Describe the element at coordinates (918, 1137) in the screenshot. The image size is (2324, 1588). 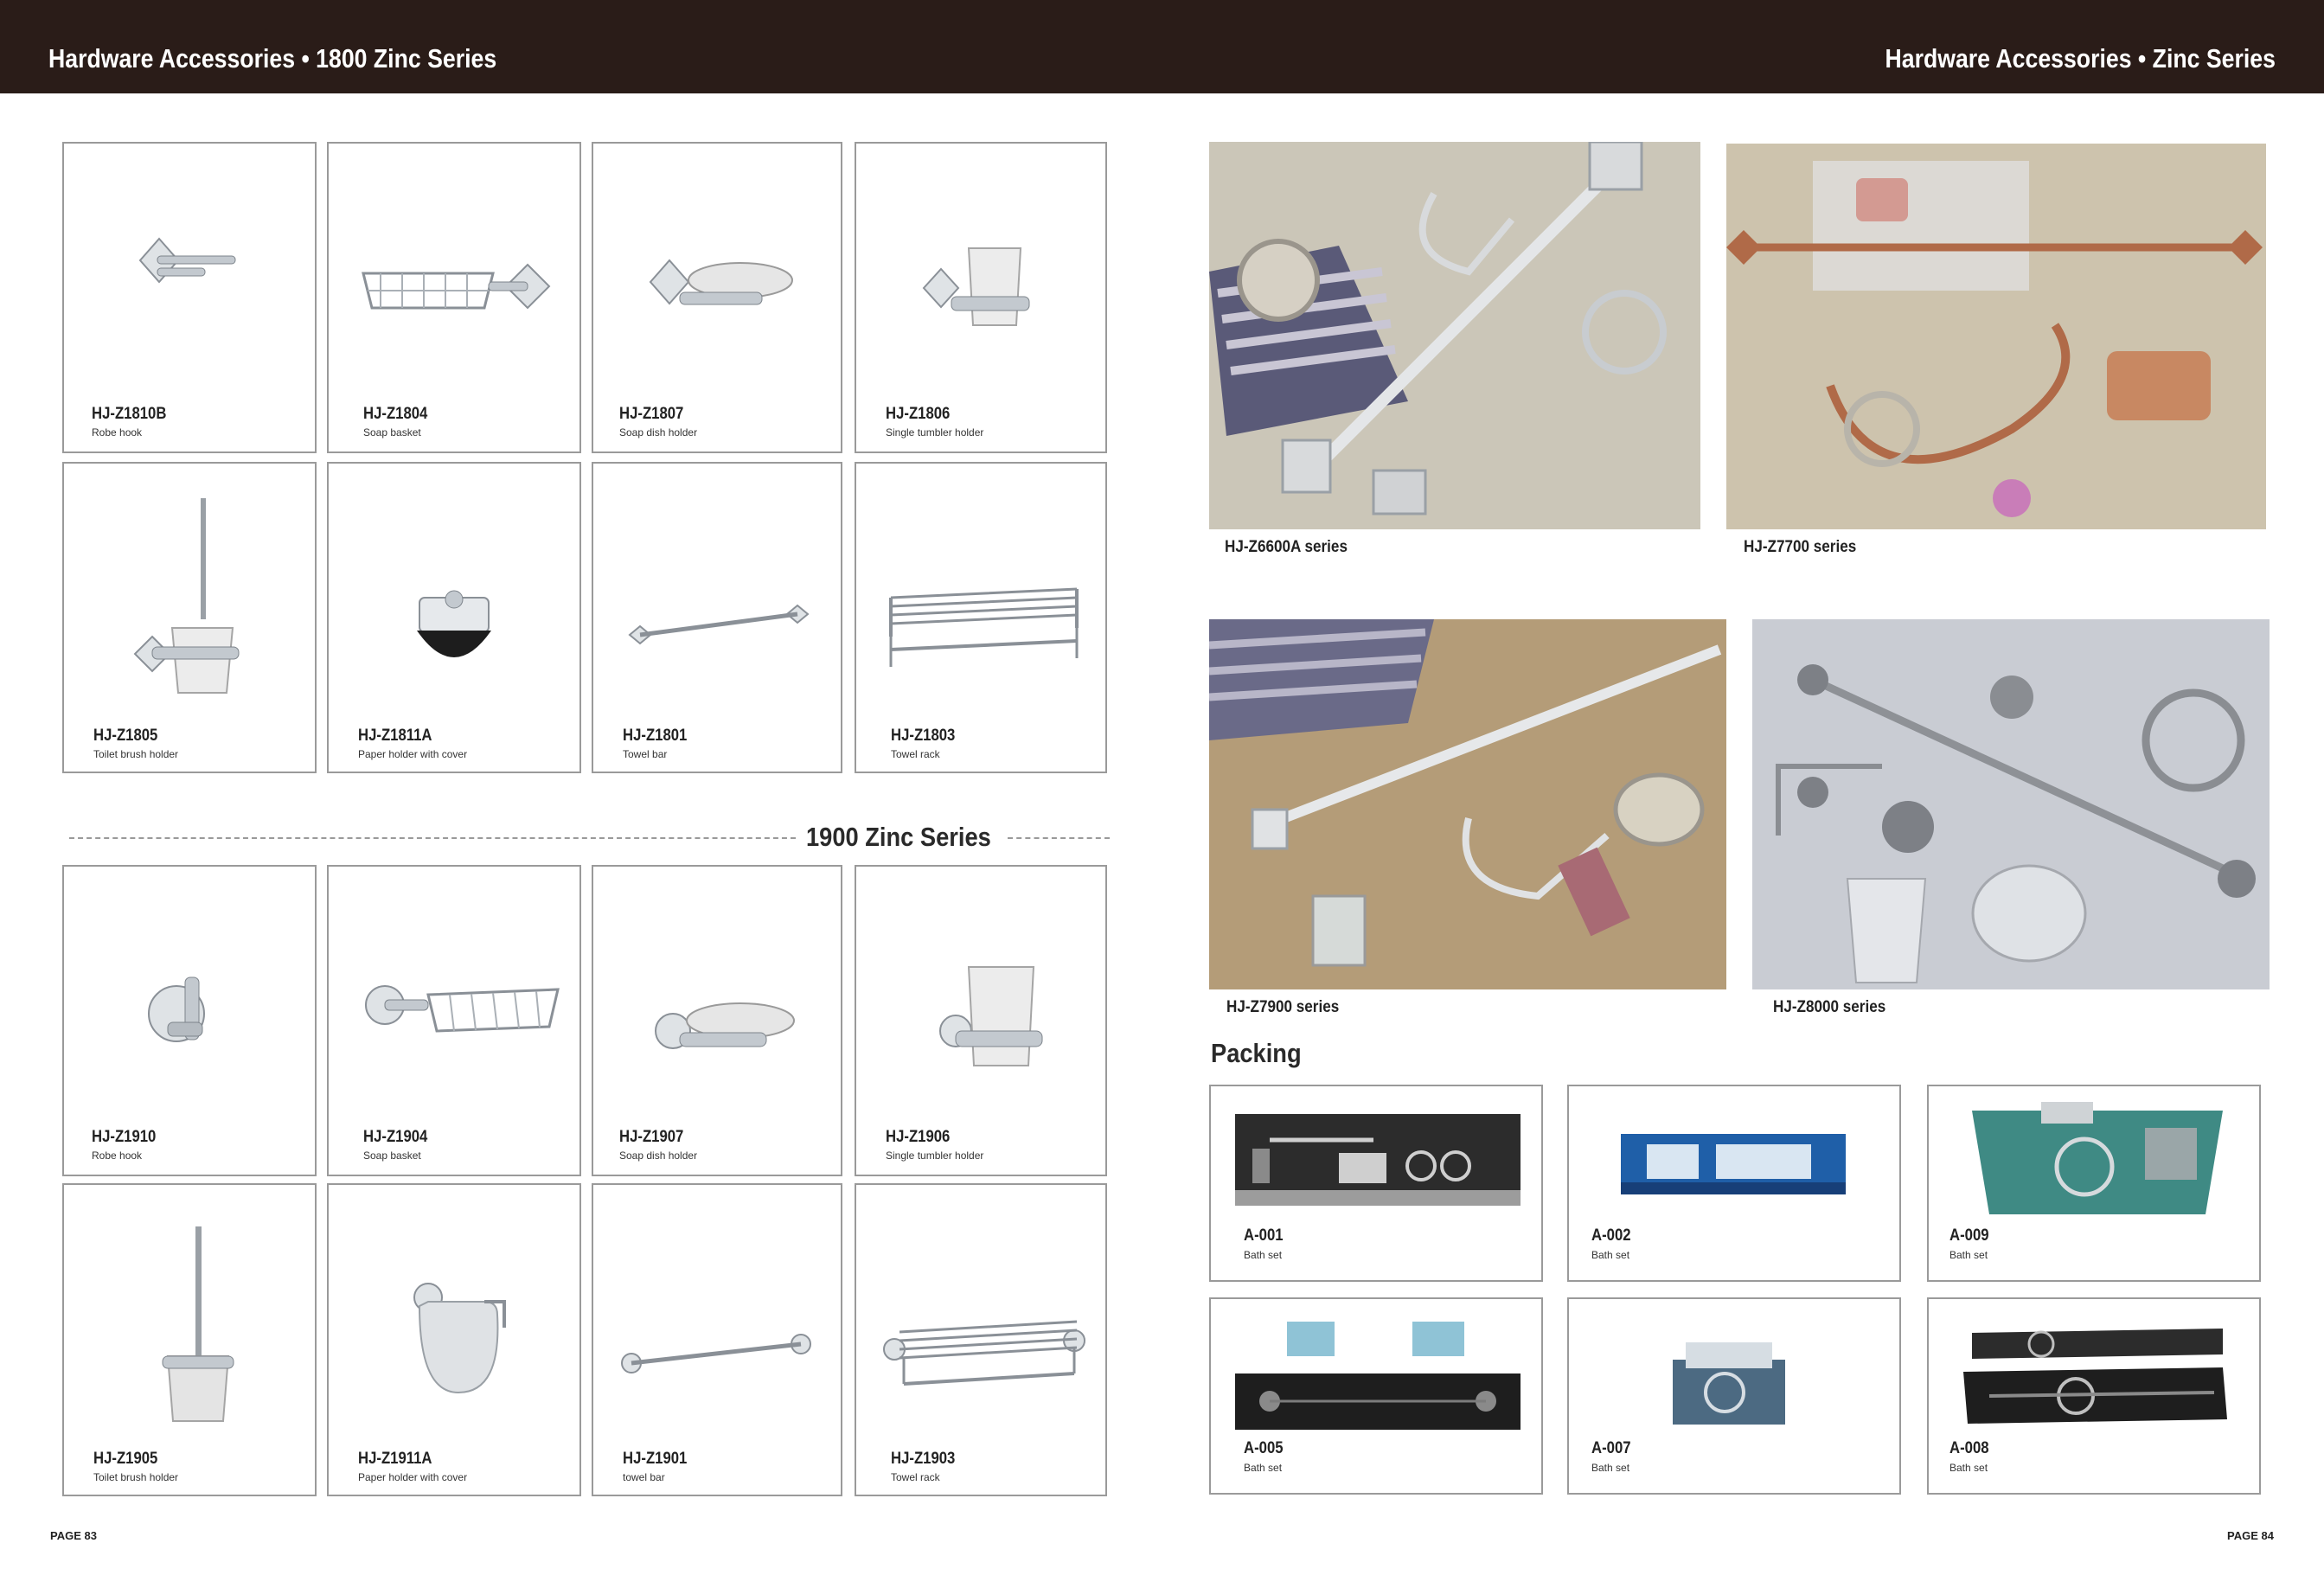
I see `product-code: HJ-Z1906` at that location.